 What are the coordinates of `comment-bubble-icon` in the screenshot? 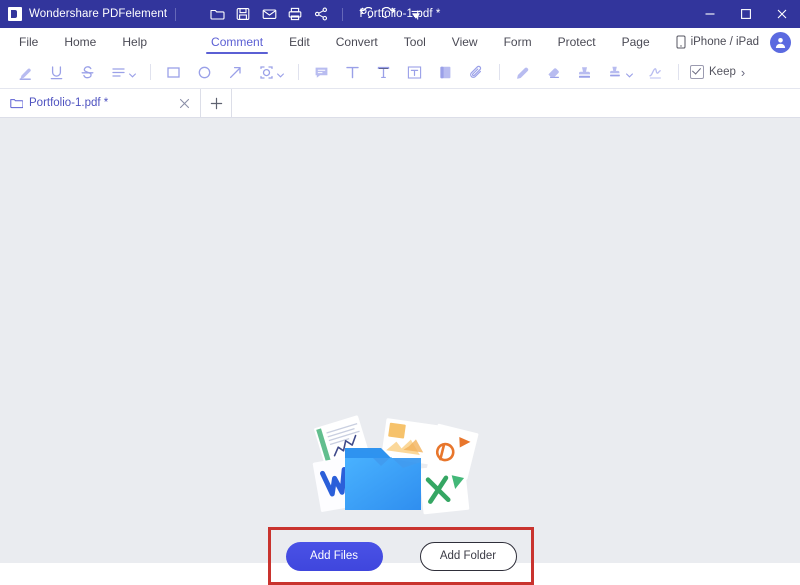 It's located at (321, 72).